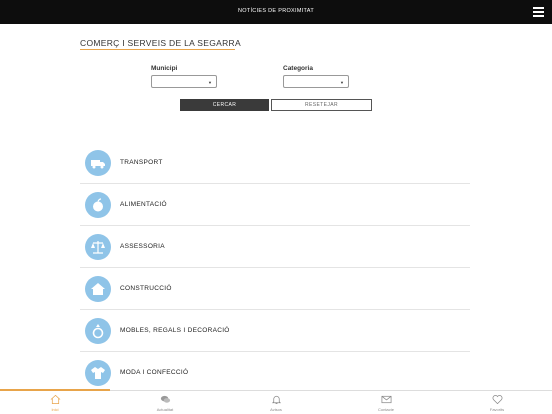 This screenshot has width=552, height=414. I want to click on tab-actualitat: Actualitat, so click(165, 403).